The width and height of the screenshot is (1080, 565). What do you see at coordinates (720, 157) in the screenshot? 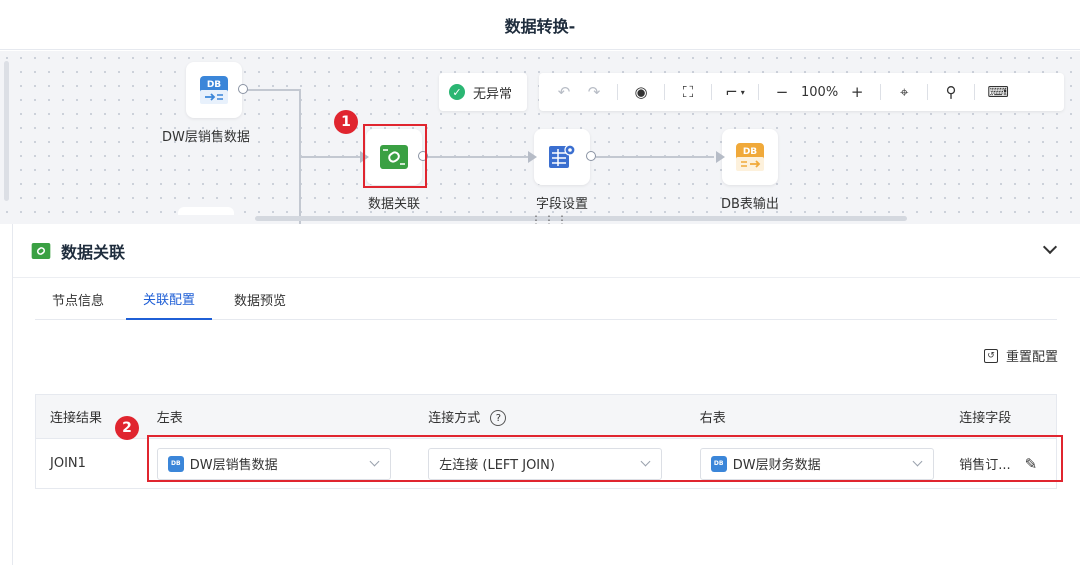
I see `port-in-output` at bounding box center [720, 157].